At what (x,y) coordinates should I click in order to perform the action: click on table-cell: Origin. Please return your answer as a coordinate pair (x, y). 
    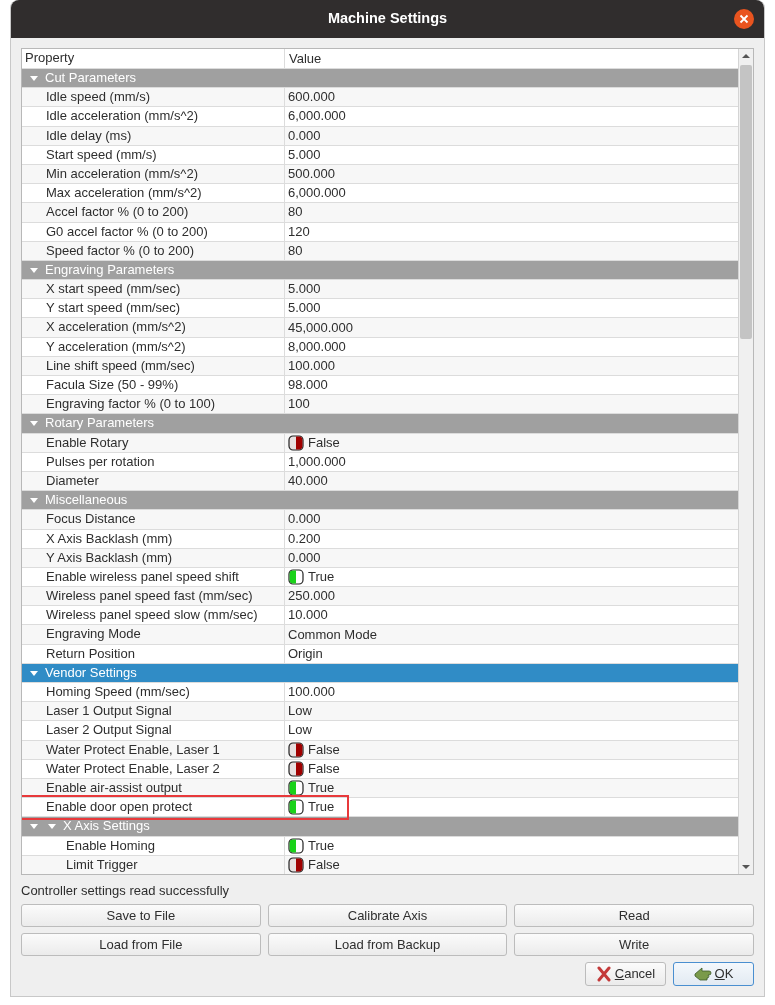
    Looking at the image, I should click on (511, 653).